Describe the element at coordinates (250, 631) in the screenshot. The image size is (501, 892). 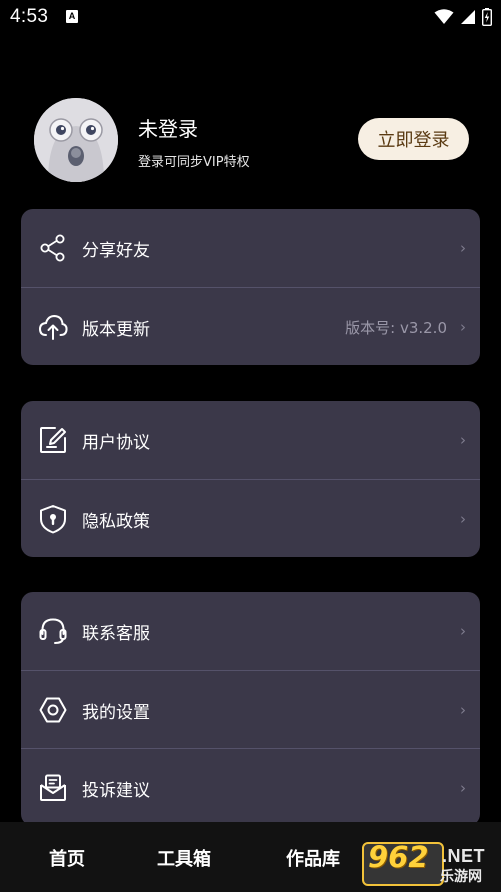
I see `menu-item-customer-service: 联系客服 ›` at that location.